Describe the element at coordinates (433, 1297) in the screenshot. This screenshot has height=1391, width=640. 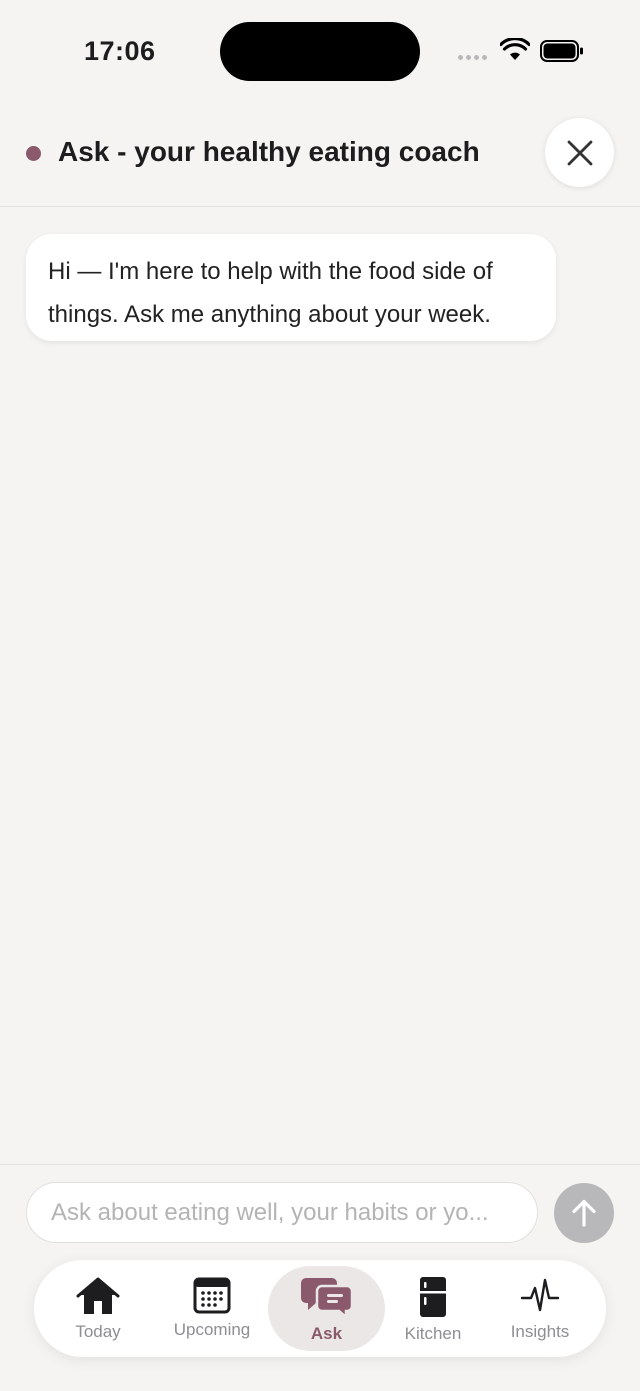
I see `fridge-icon` at that location.